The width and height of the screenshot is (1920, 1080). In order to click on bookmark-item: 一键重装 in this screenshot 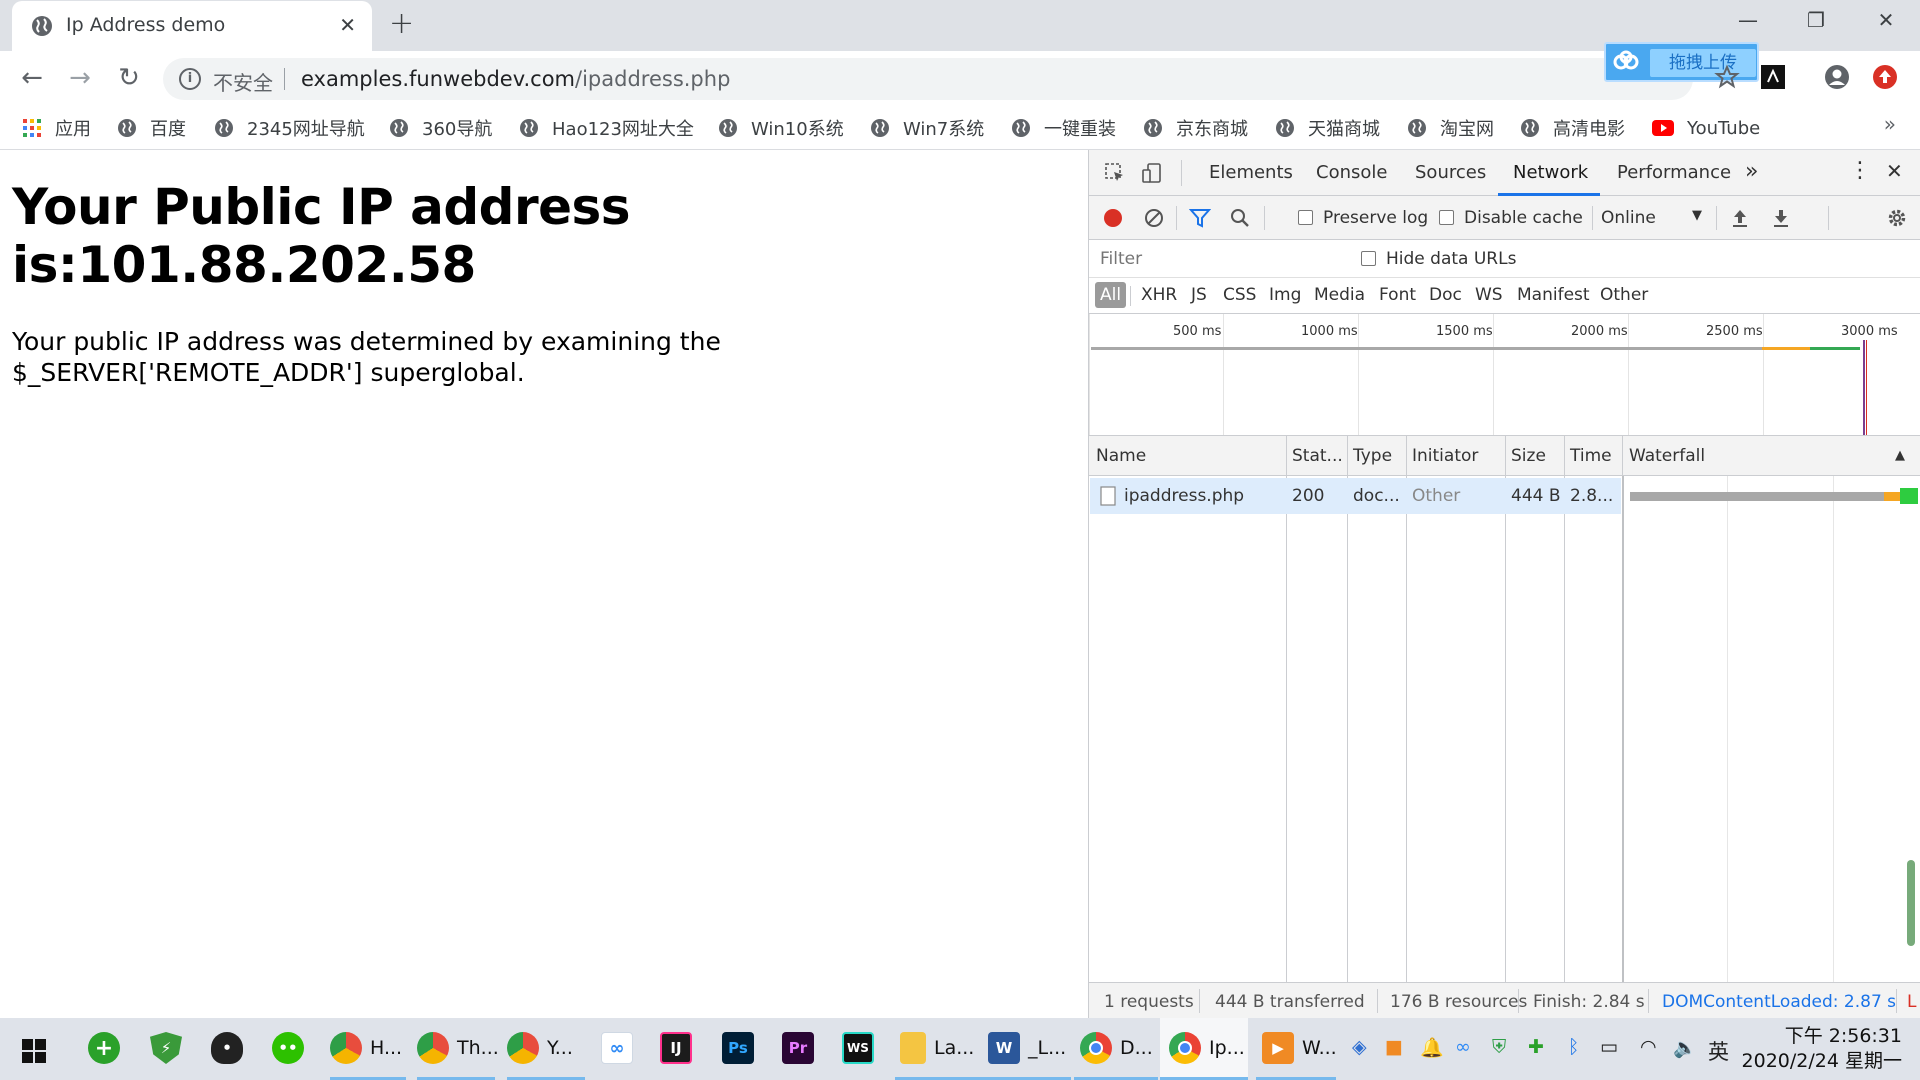, I will do `click(1063, 128)`.